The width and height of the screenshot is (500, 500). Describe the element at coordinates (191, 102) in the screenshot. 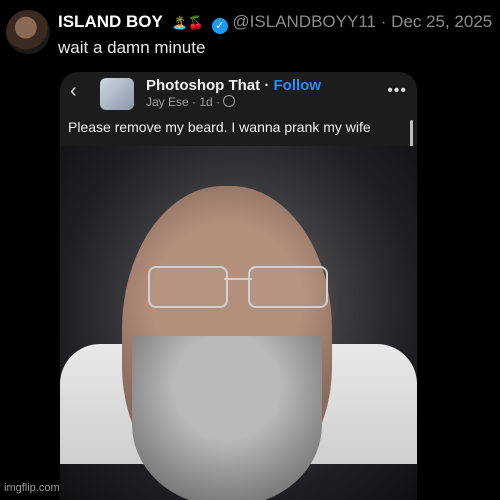

I see `post-meta: Jay Ese · 1d ·` at that location.